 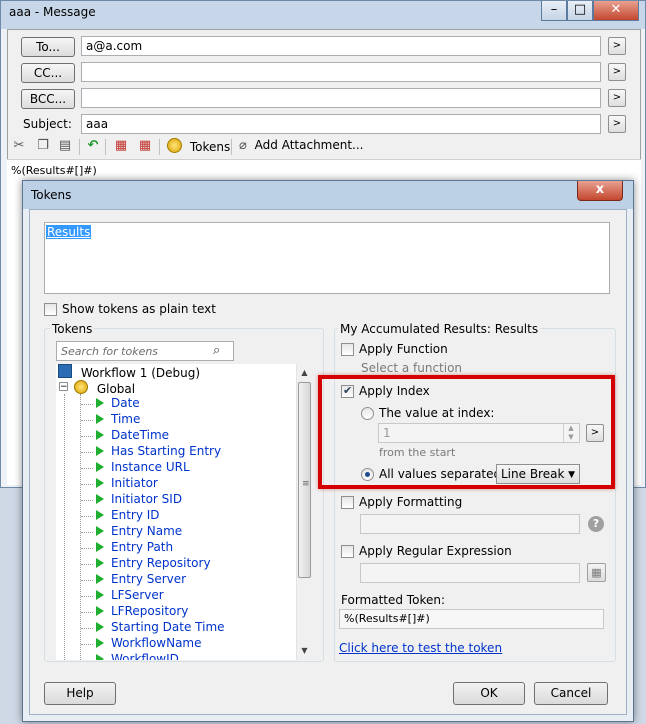 What do you see at coordinates (156, 643) in the screenshot?
I see `tree-item-label: WorkflowName` at bounding box center [156, 643].